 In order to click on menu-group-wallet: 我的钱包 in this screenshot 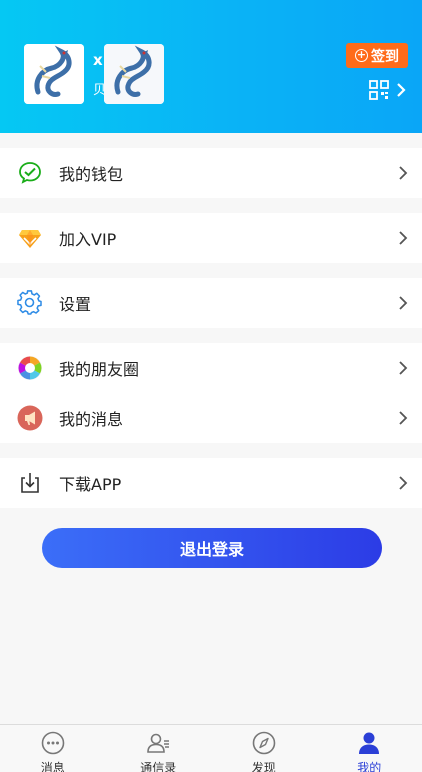, I will do `click(211, 173)`.